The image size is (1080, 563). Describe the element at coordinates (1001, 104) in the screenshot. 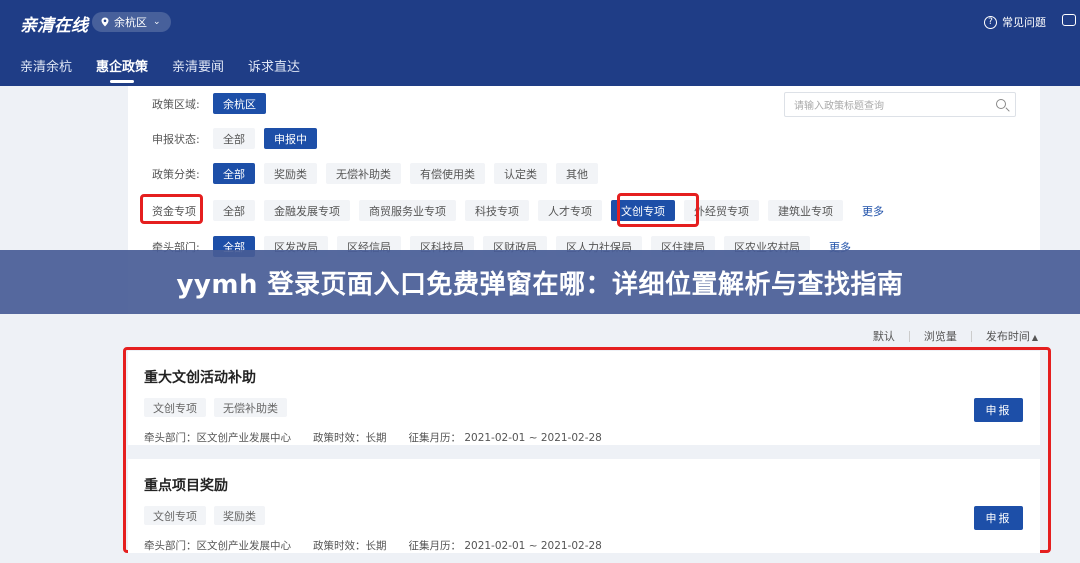

I see `search-icon` at that location.